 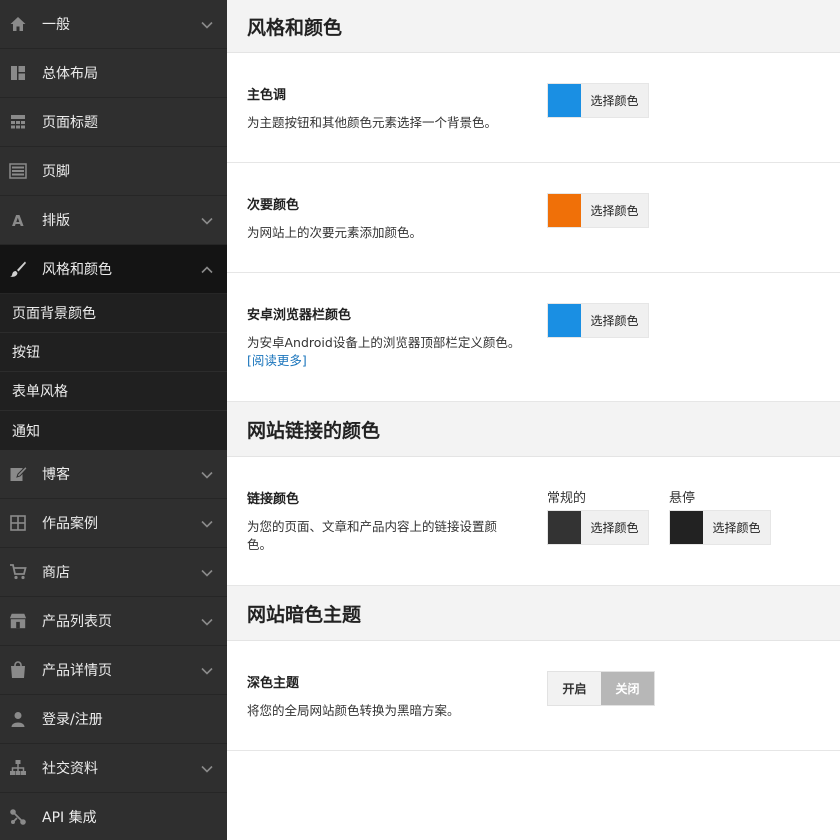 I want to click on user-icon, so click(x=18, y=719).